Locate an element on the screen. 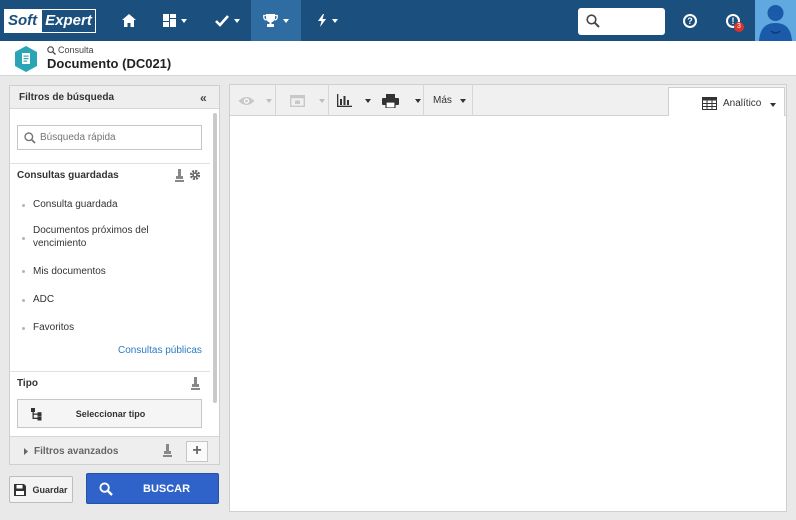 This screenshot has width=796, height=520. more-button-label: Más is located at coordinates (442, 100).